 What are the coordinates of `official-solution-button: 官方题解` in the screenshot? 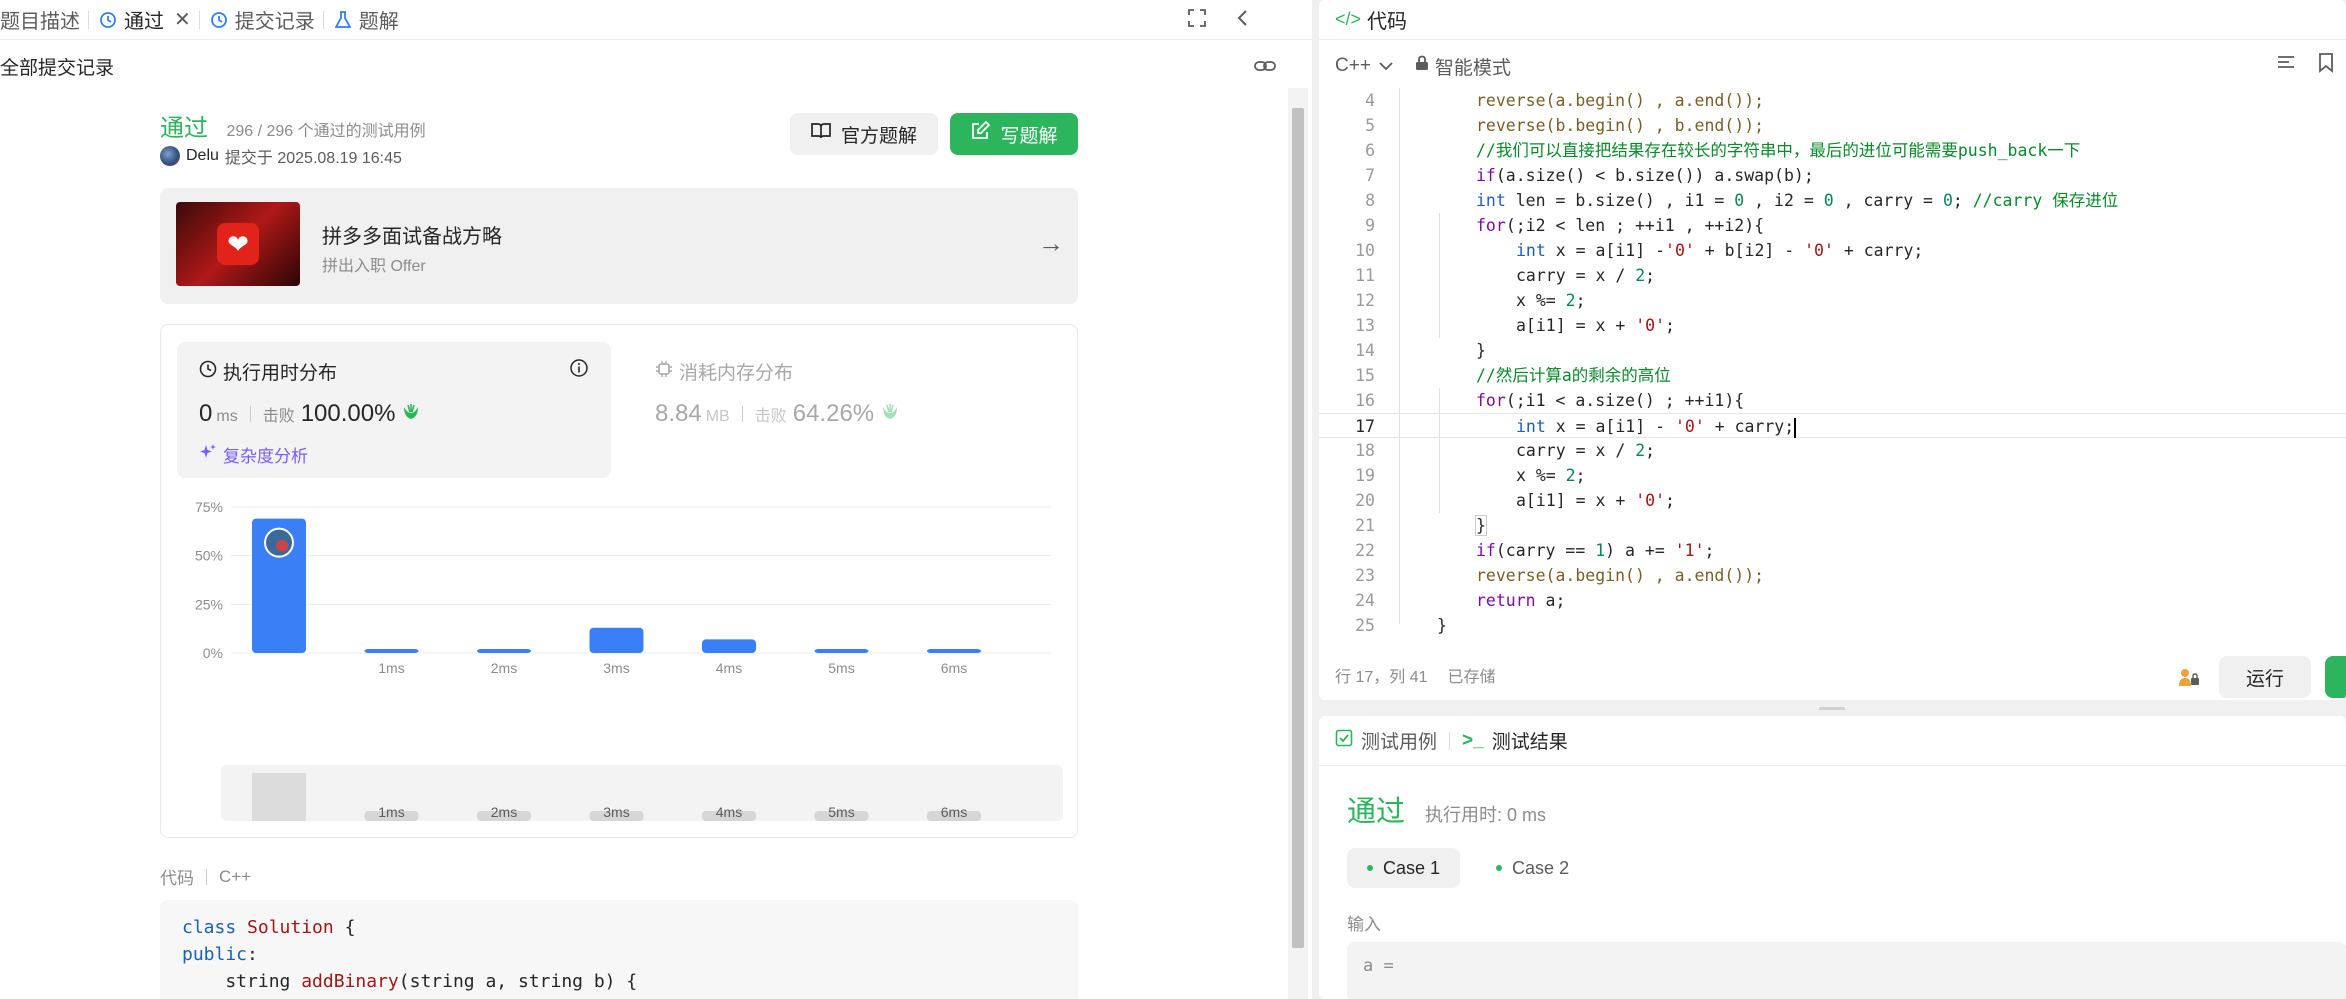 It's located at (864, 134).